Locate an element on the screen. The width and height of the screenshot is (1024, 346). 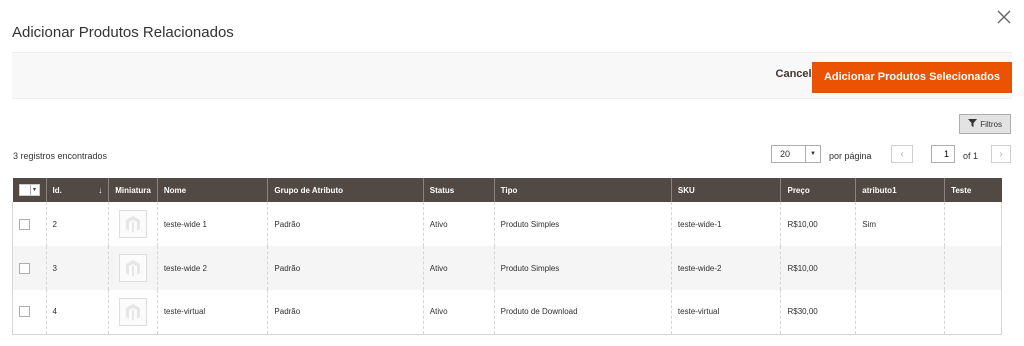
page-total: of 1 is located at coordinates (971, 156).